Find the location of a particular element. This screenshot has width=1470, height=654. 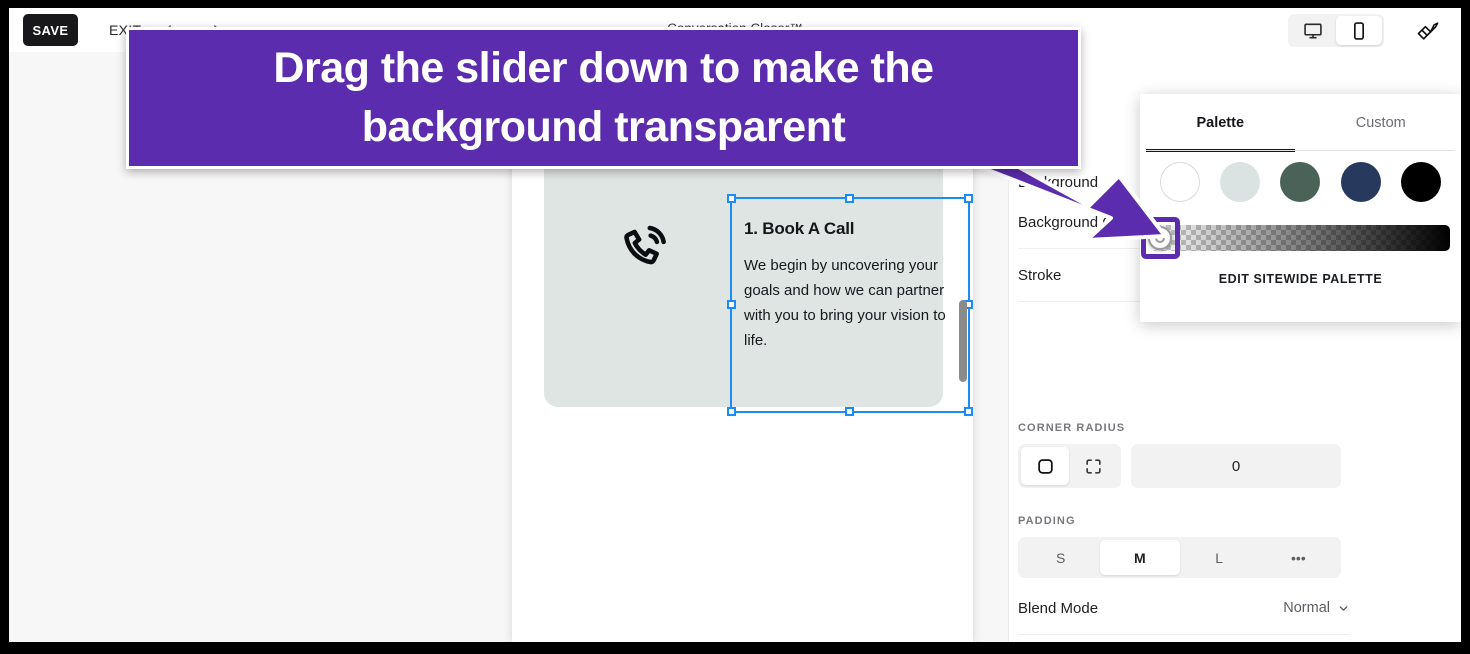

corner-radius-value: 0 is located at coordinates (1236, 466).